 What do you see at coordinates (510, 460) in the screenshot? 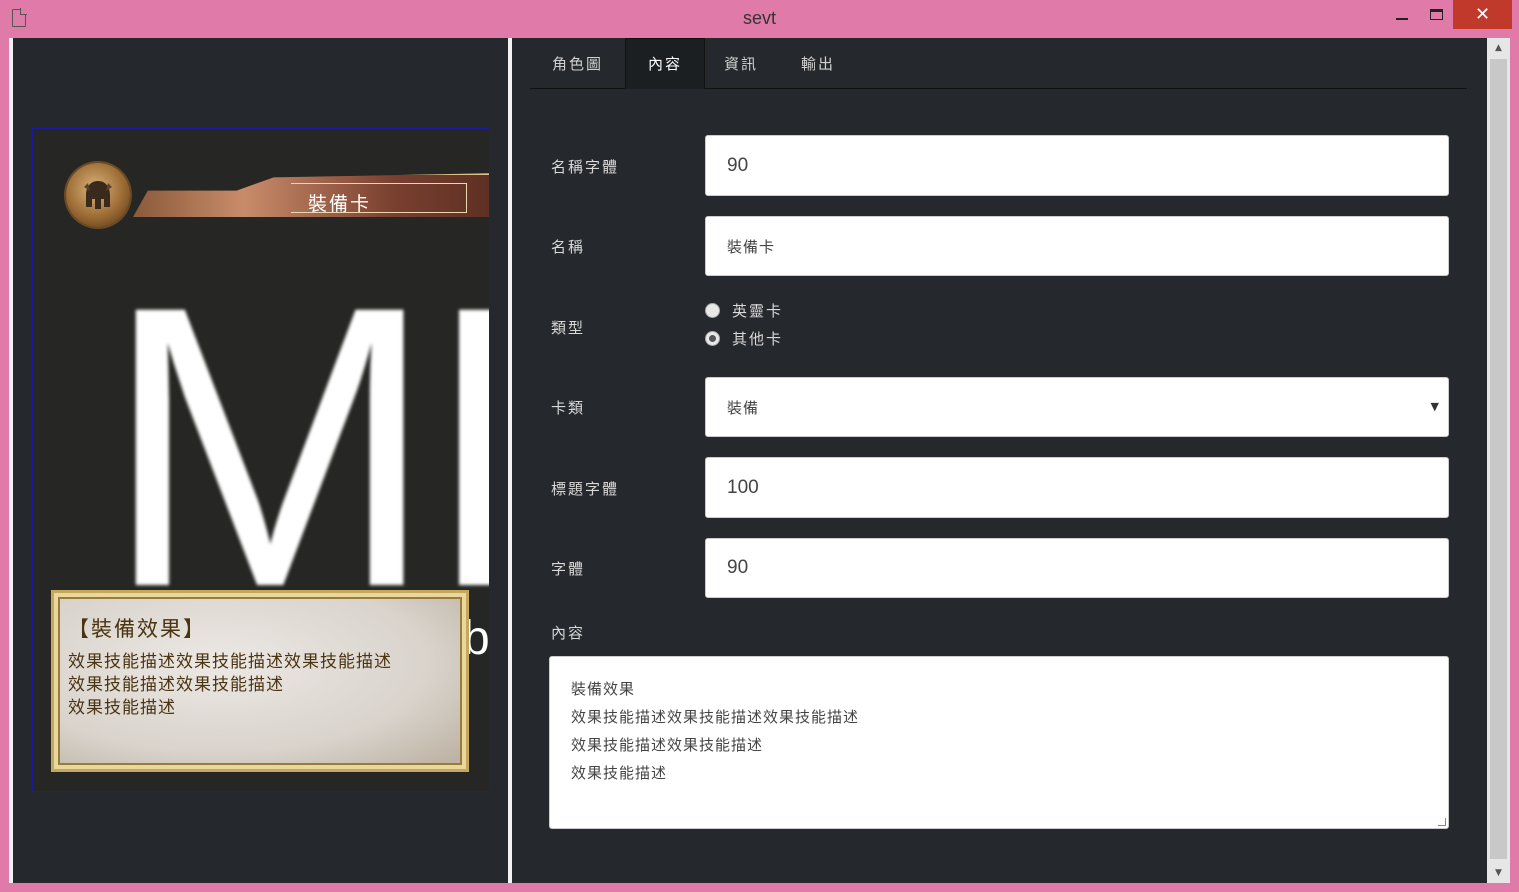
I see `pane-splitter` at bounding box center [510, 460].